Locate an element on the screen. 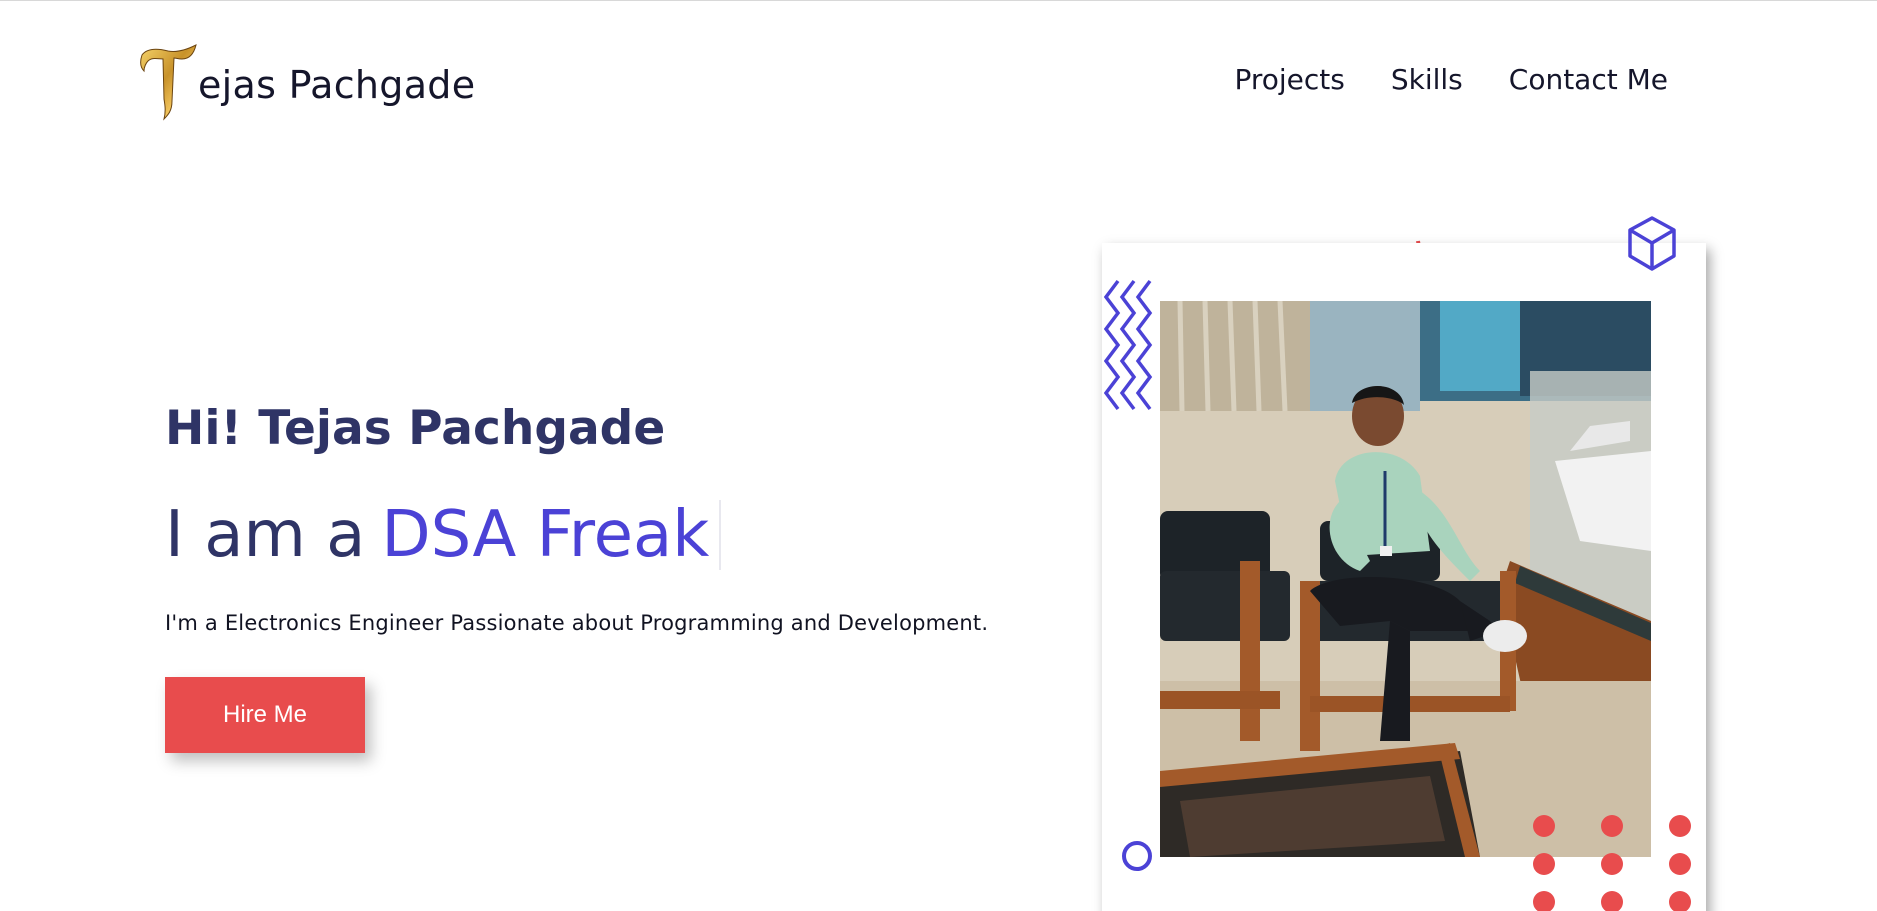  hero-role-line: I am a DSA Freak is located at coordinates (615, 535).